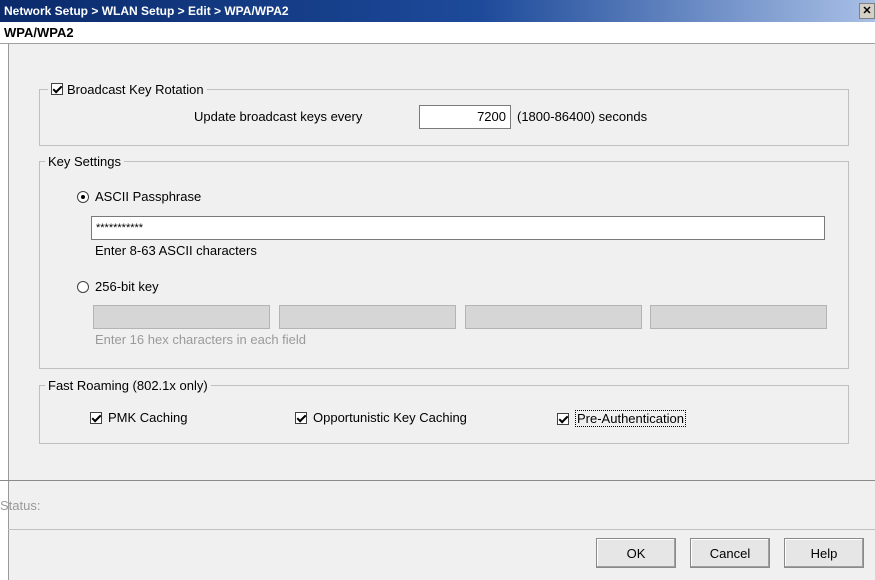  Describe the element at coordinates (127, 286) in the screenshot. I see `hex-key-label: 256-bit key` at that location.